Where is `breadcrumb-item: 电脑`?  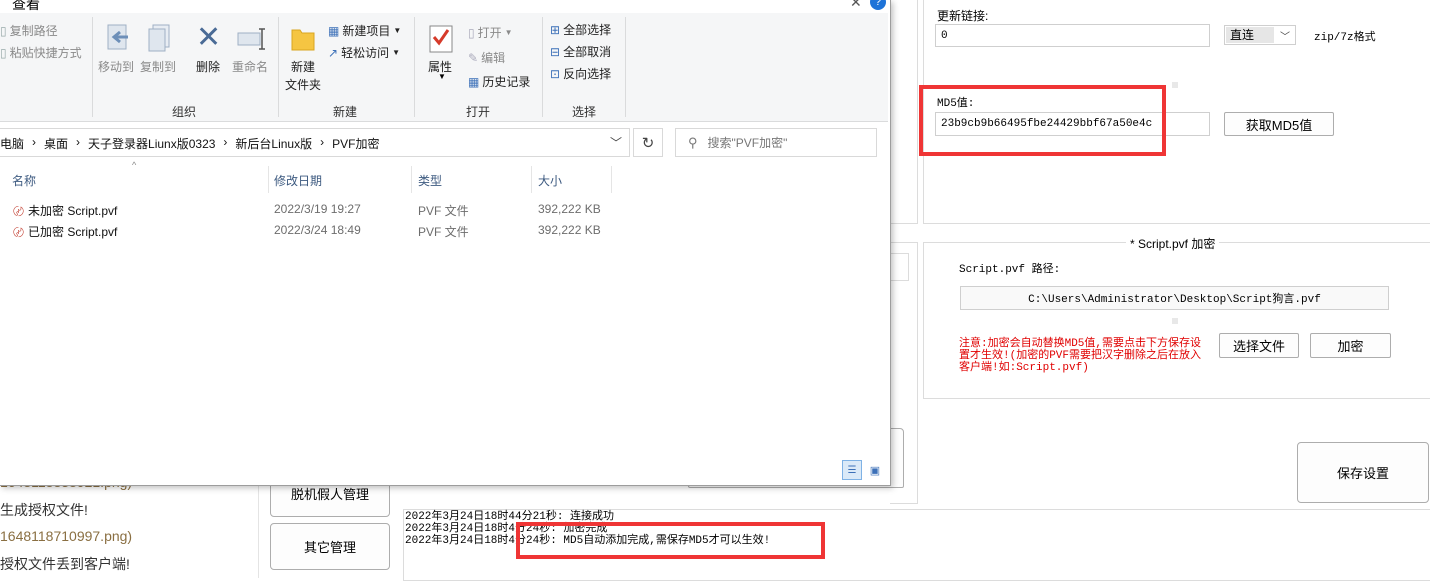
breadcrumb-item: 电脑 is located at coordinates (12, 143).